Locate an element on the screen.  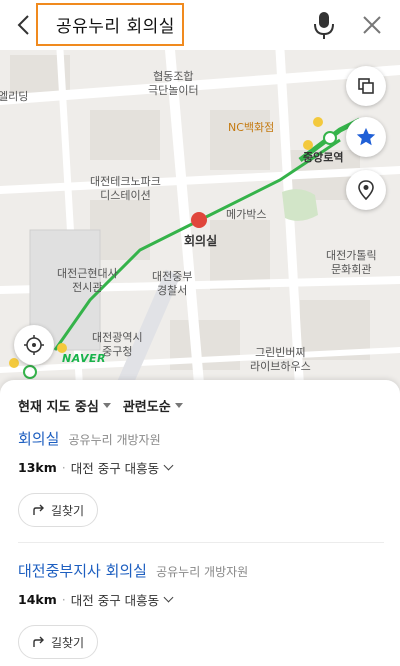
naver-logo: NAVER is located at coordinates (84, 358).